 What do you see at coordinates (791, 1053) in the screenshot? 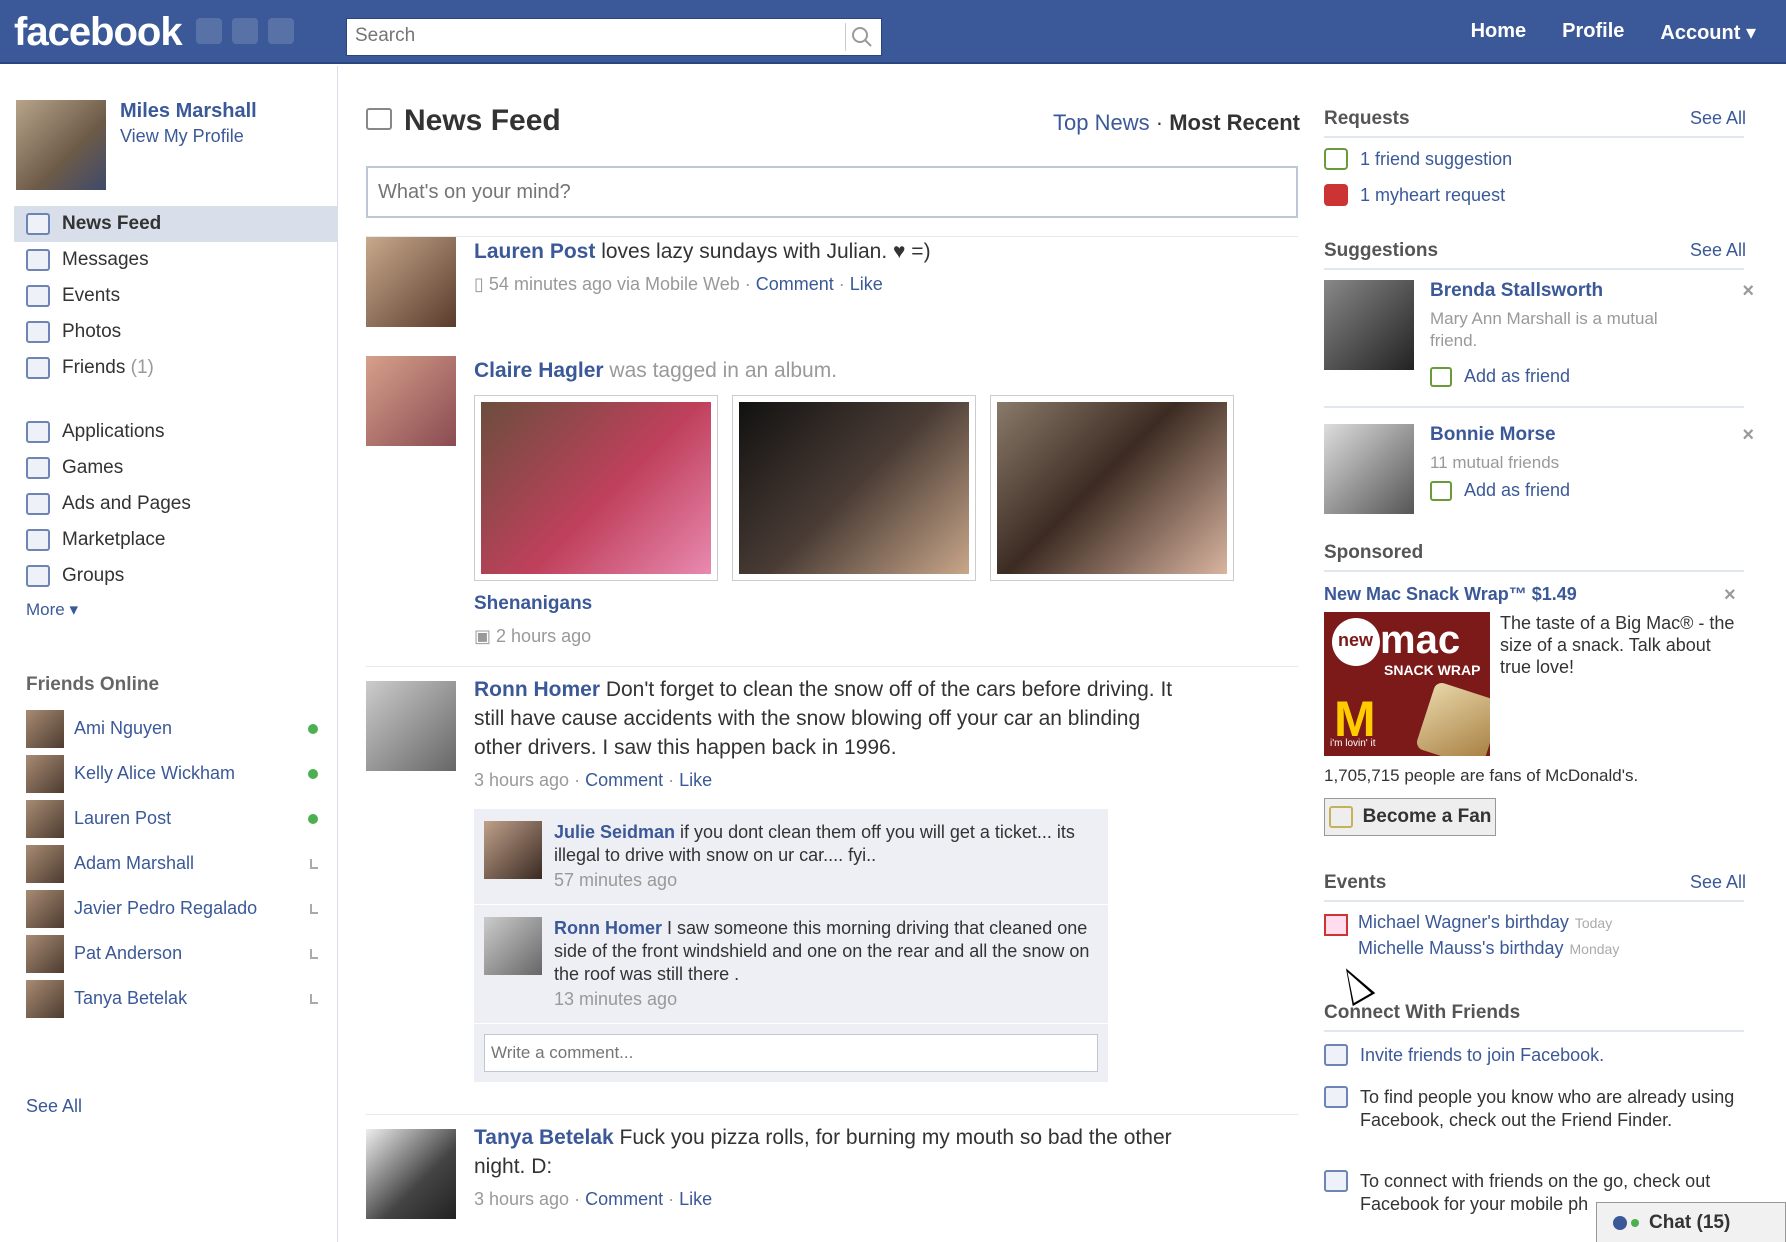
I see `comment-input` at bounding box center [791, 1053].